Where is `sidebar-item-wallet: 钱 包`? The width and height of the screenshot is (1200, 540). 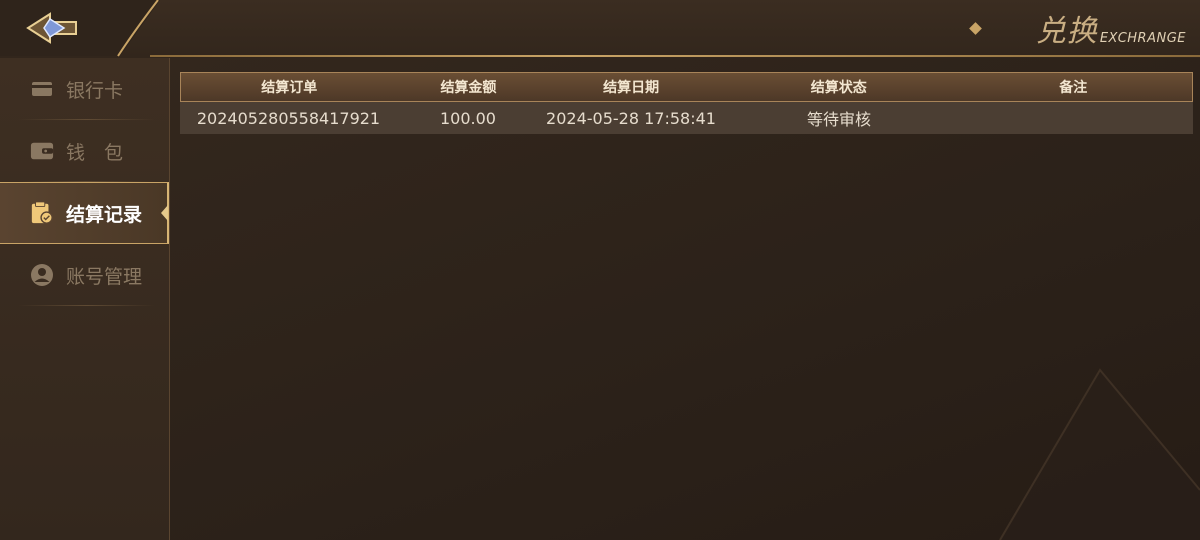 sidebar-item-wallet: 钱 包 is located at coordinates (84, 151).